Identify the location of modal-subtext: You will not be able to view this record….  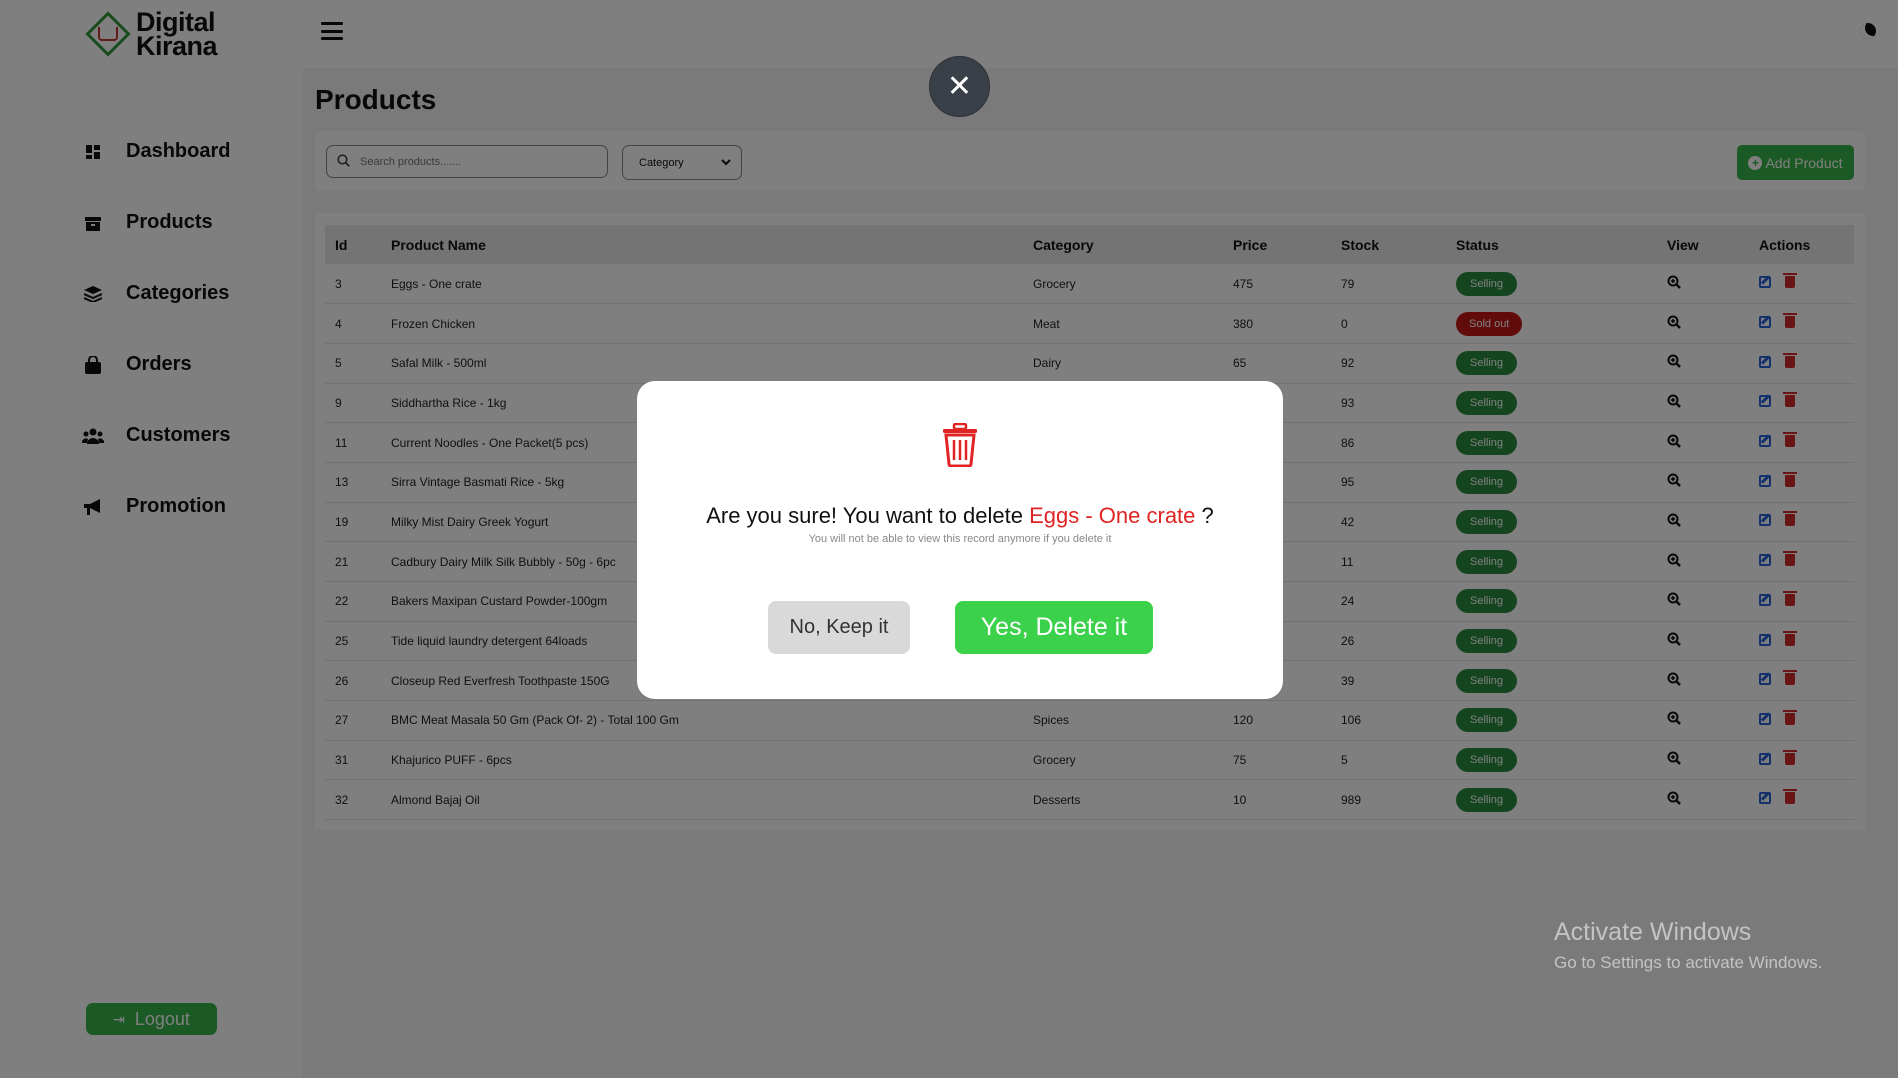
(960, 539).